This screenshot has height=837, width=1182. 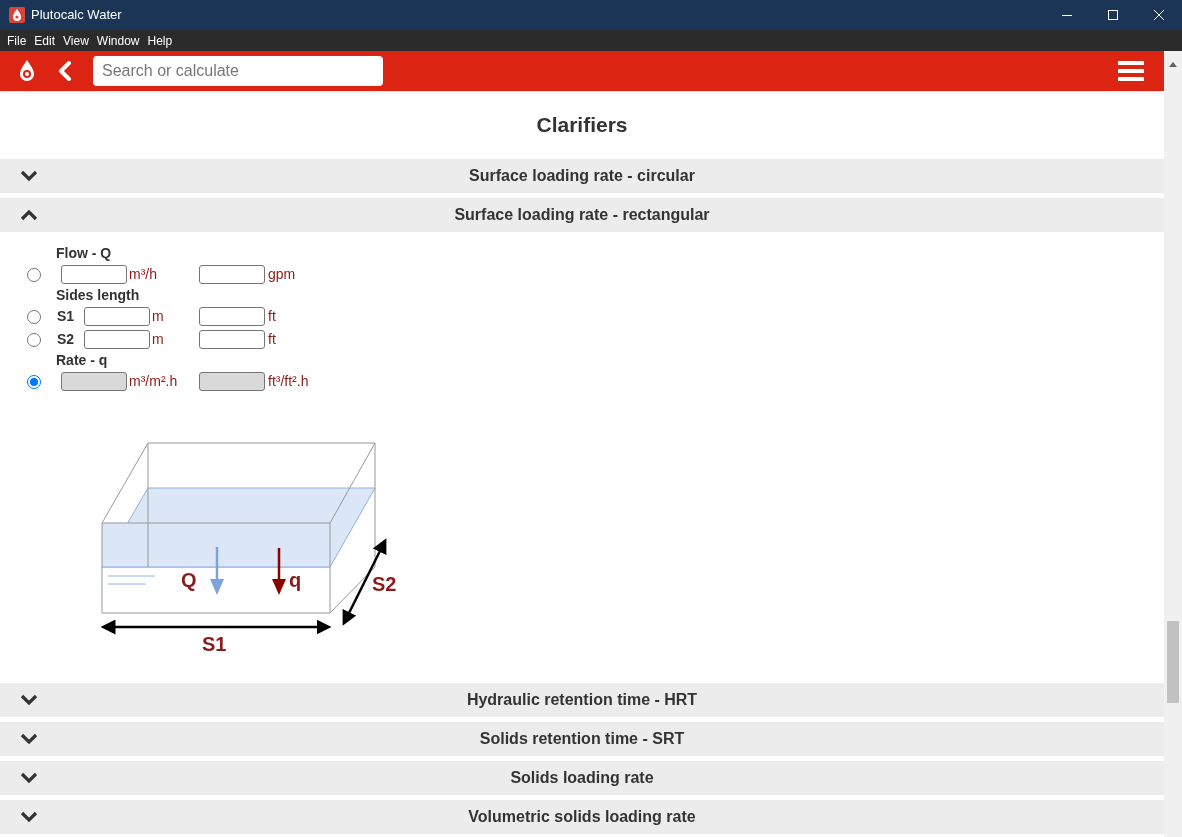 I want to click on rate-arrow, so click(x=279, y=571).